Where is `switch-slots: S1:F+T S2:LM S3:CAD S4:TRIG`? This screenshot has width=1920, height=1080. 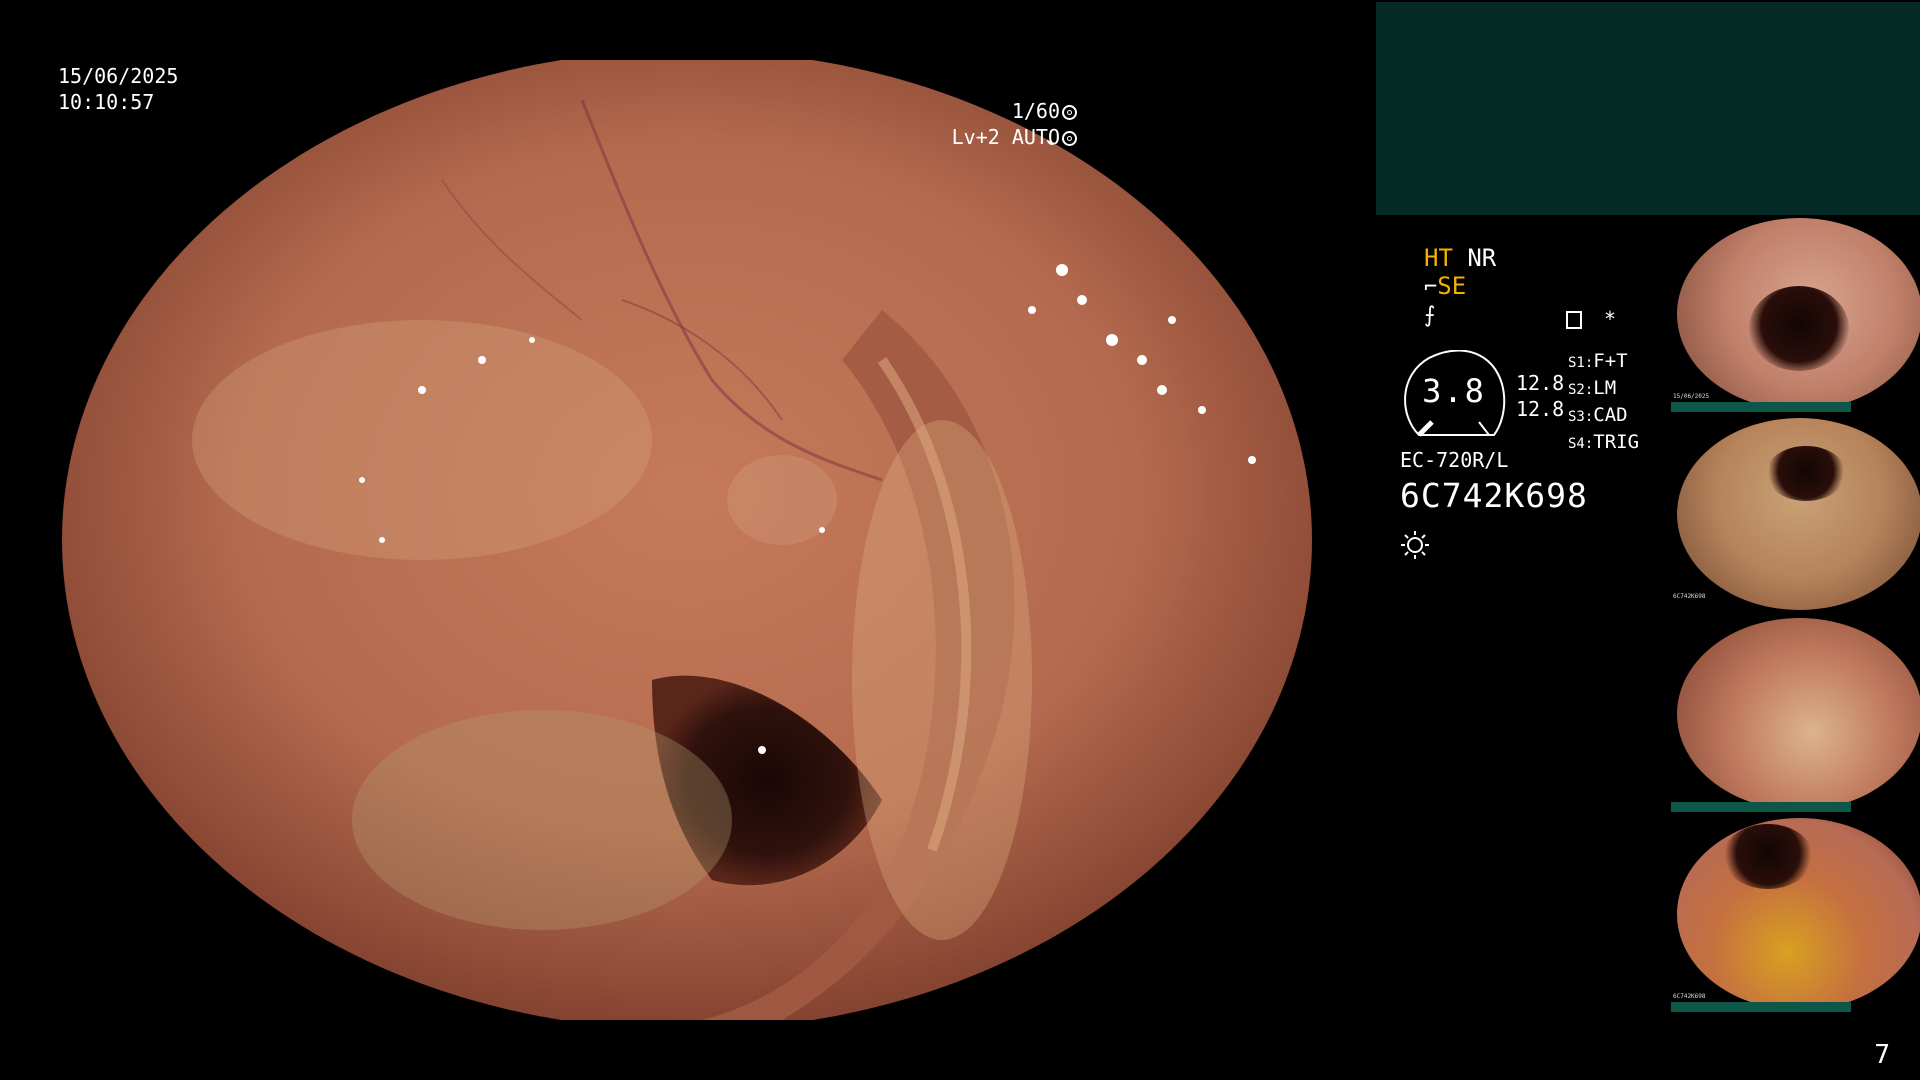
switch-slots: S1:F+T S2:LM S3:CAD S4:TRIG is located at coordinates (1603, 403).